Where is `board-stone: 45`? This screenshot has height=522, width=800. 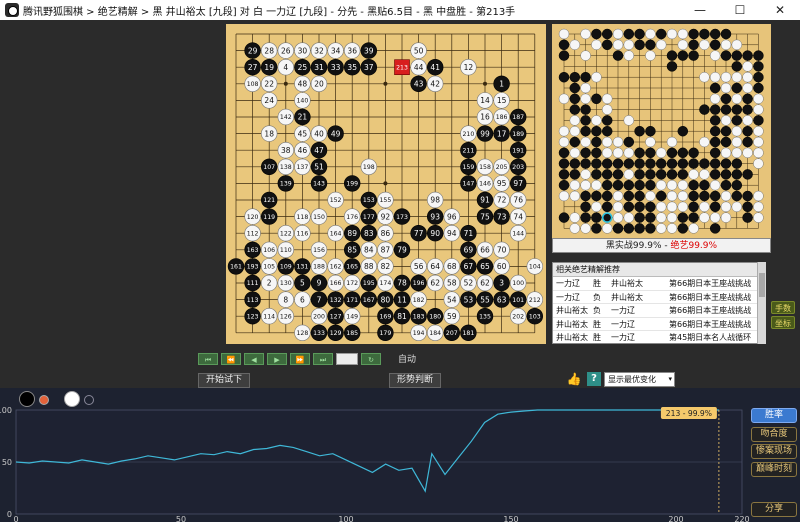
board-stone: 45 is located at coordinates (302, 133).